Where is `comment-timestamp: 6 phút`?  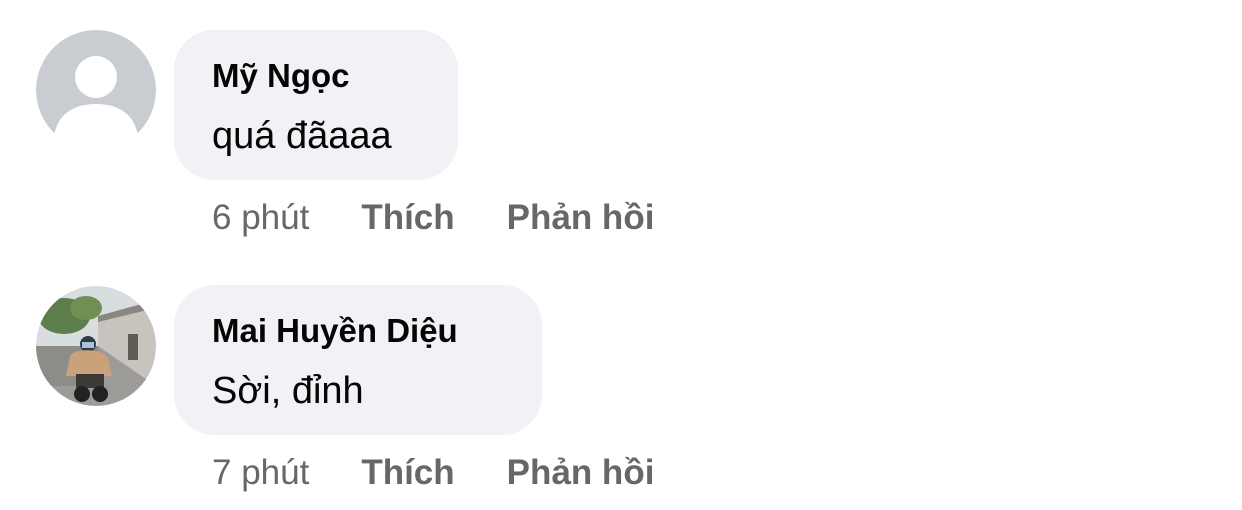 comment-timestamp: 6 phút is located at coordinates (260, 218).